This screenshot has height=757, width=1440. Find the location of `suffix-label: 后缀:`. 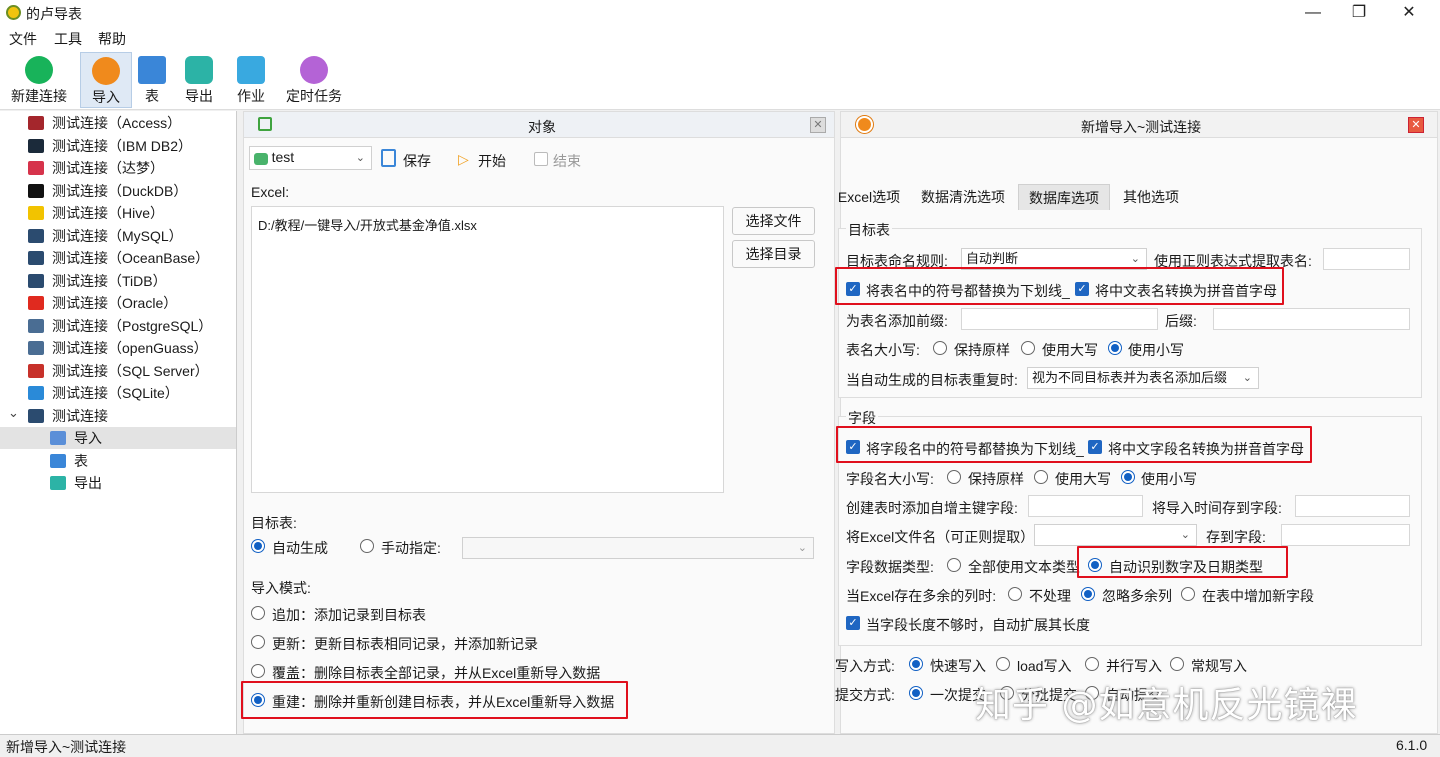

suffix-label: 后缀: is located at coordinates (1181, 321).